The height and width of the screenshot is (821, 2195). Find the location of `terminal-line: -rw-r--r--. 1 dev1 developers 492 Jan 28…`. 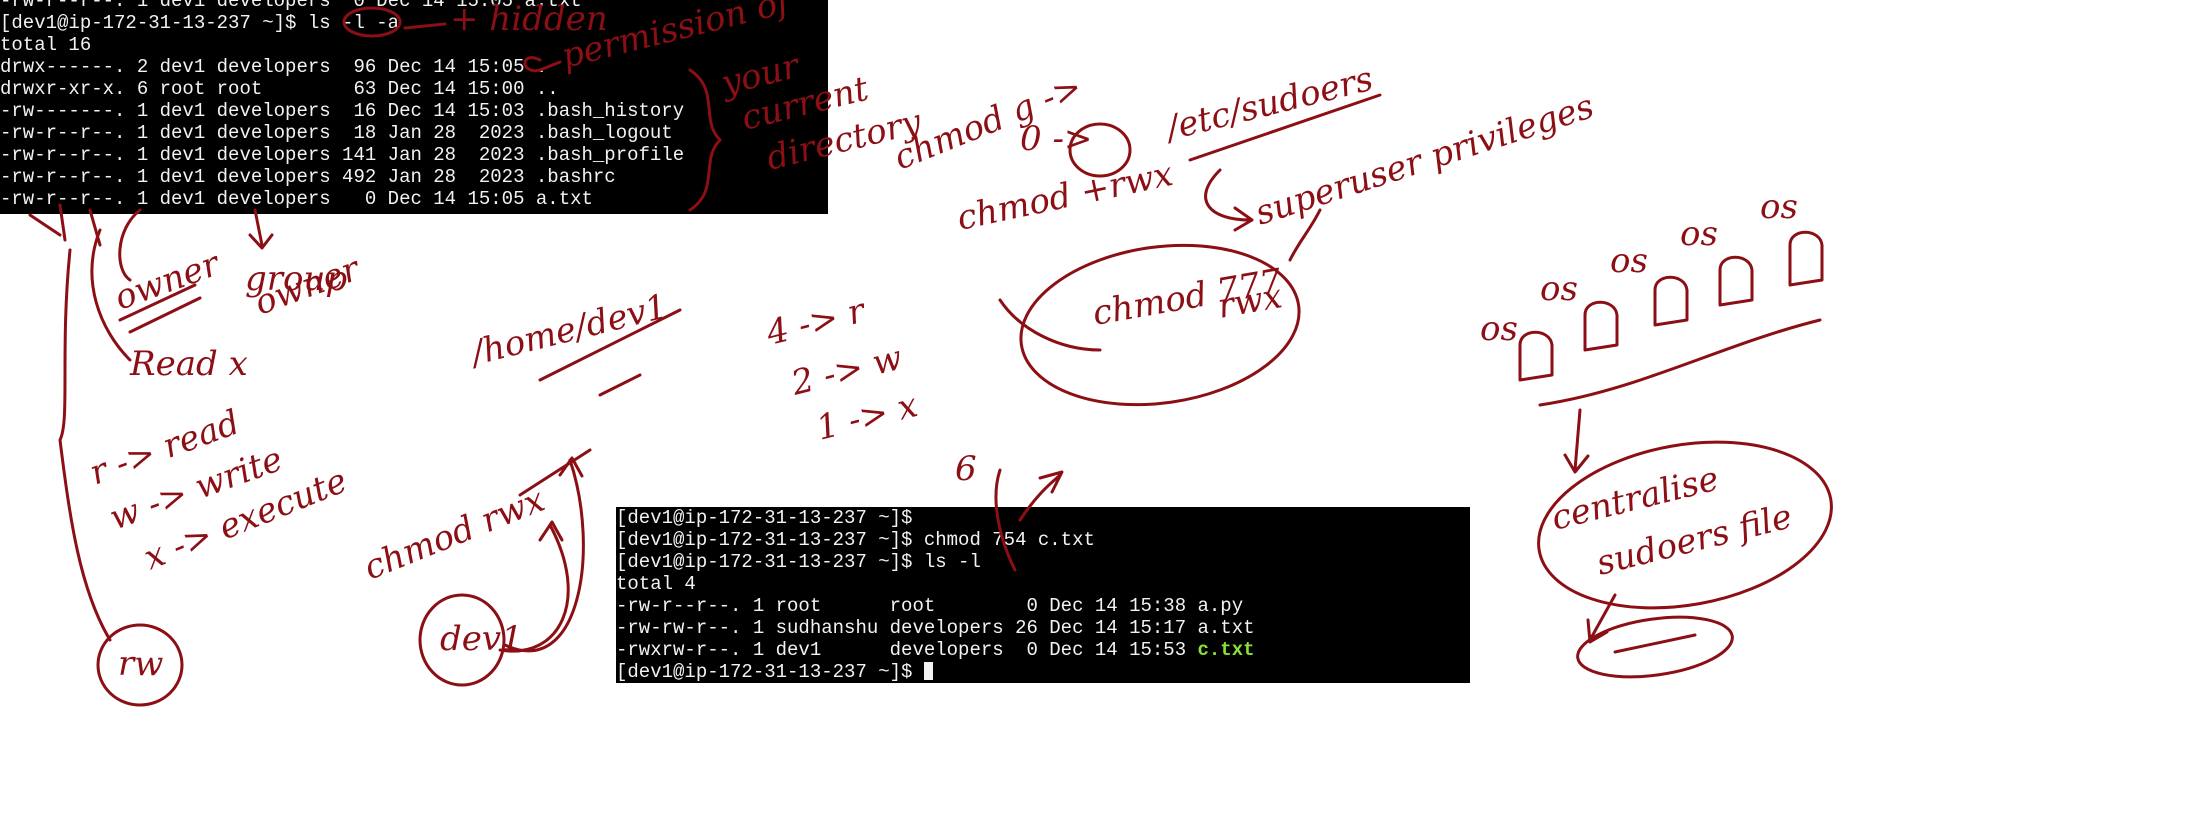

terminal-line: -rw-r--r--. 1 dev1 developers 492 Jan 28… is located at coordinates (308, 177).